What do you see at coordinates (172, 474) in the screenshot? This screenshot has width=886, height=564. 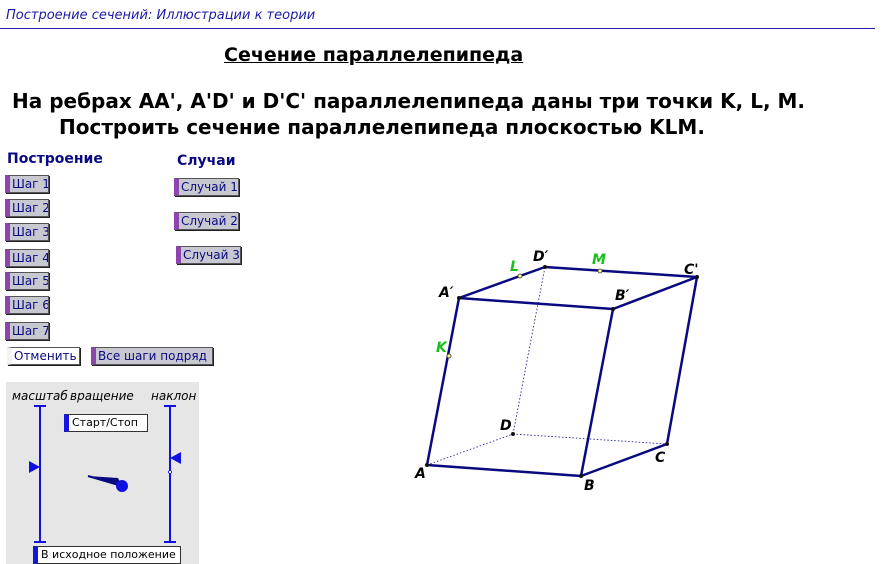 I see `tilt-slider` at bounding box center [172, 474].